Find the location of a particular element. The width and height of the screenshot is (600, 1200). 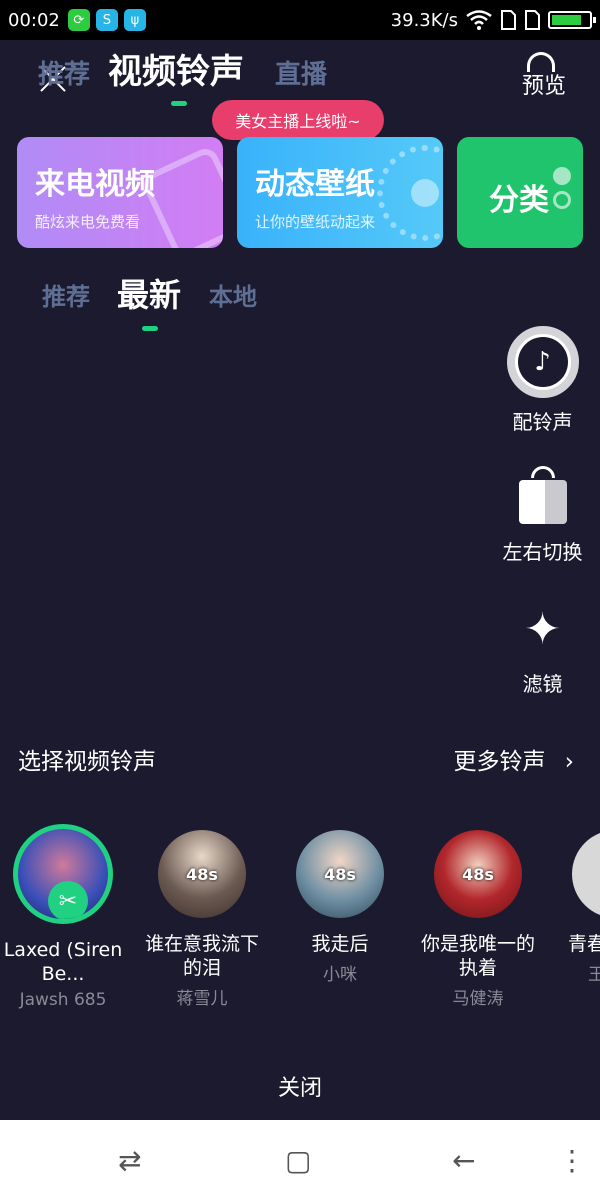

subtab-recommend: 推荐 is located at coordinates (66, 294).